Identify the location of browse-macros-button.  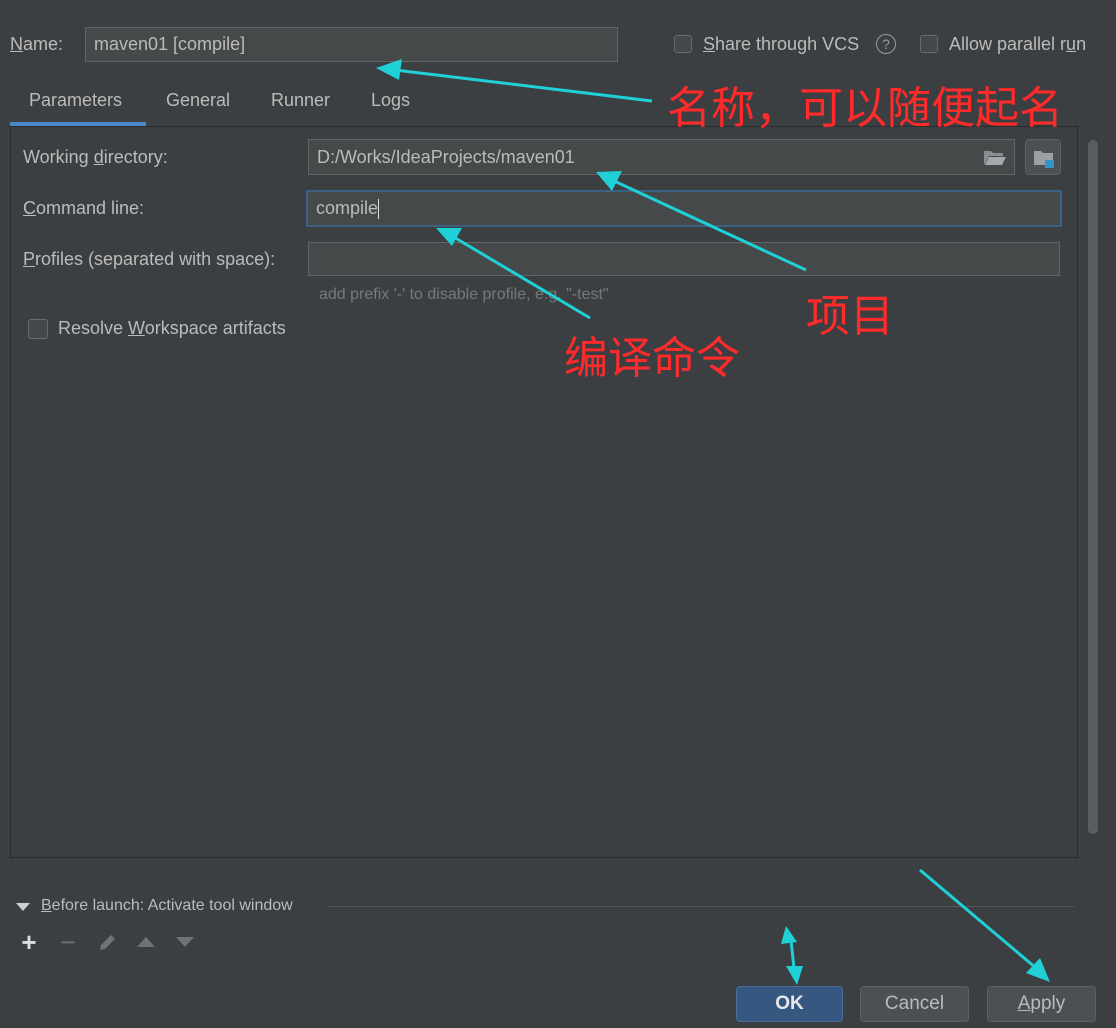
(1043, 157).